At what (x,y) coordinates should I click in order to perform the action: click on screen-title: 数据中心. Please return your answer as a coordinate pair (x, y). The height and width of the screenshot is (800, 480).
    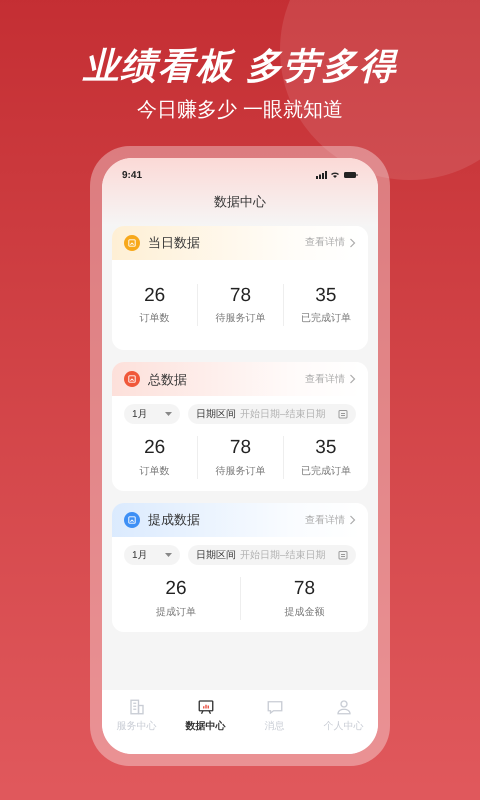
    Looking at the image, I should click on (240, 202).